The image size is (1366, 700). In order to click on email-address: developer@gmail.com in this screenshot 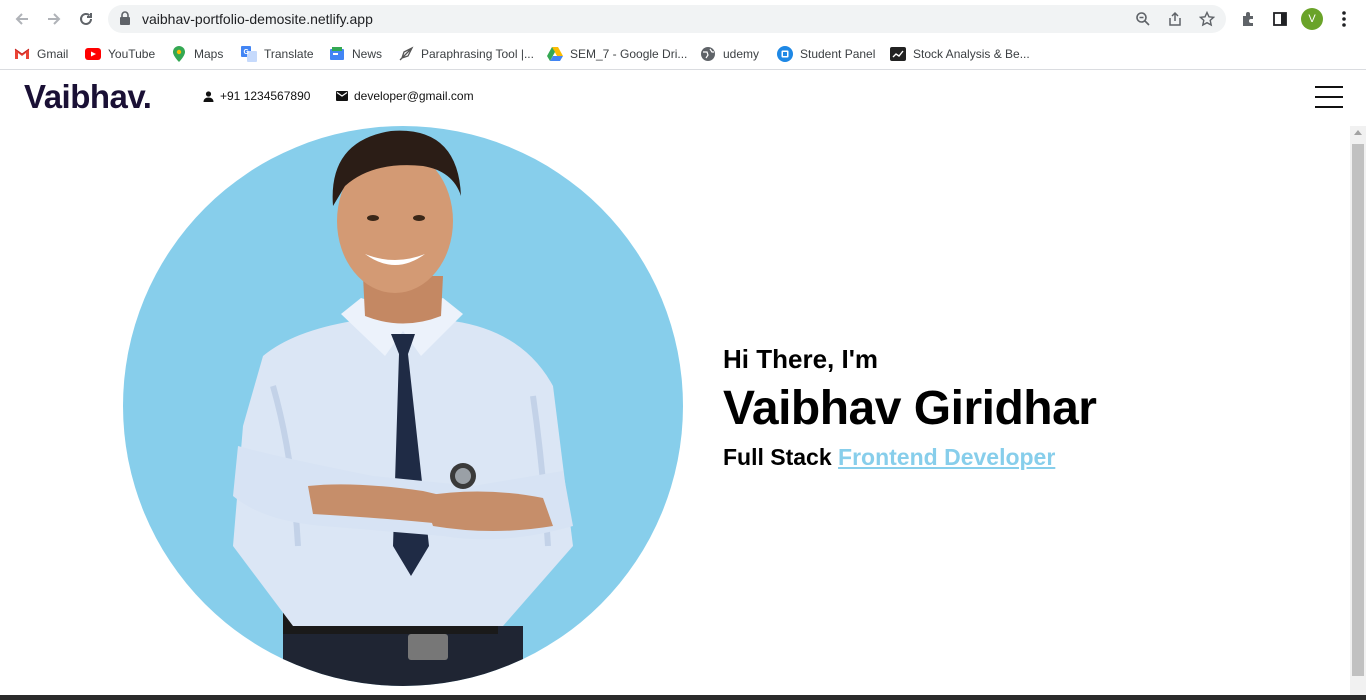, I will do `click(414, 96)`.